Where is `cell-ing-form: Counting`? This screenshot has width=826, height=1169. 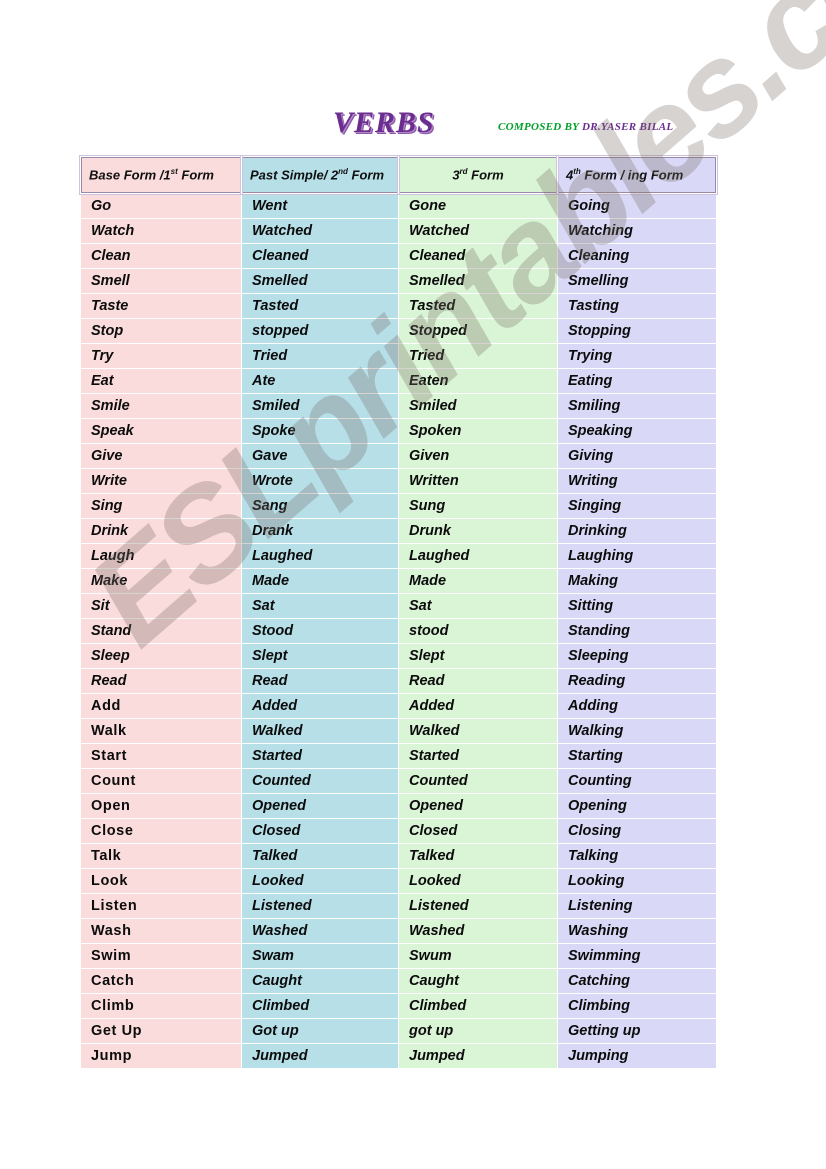 cell-ing-form: Counting is located at coordinates (637, 781).